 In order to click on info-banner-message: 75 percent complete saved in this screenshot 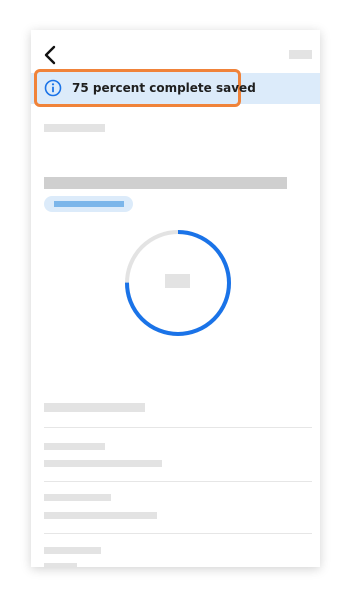, I will do `click(145, 88)`.